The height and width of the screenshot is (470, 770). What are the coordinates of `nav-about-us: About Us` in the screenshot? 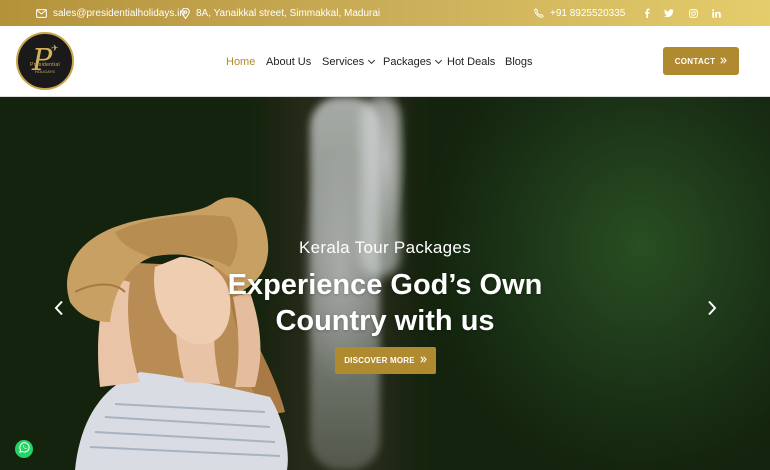 It's located at (288, 61).